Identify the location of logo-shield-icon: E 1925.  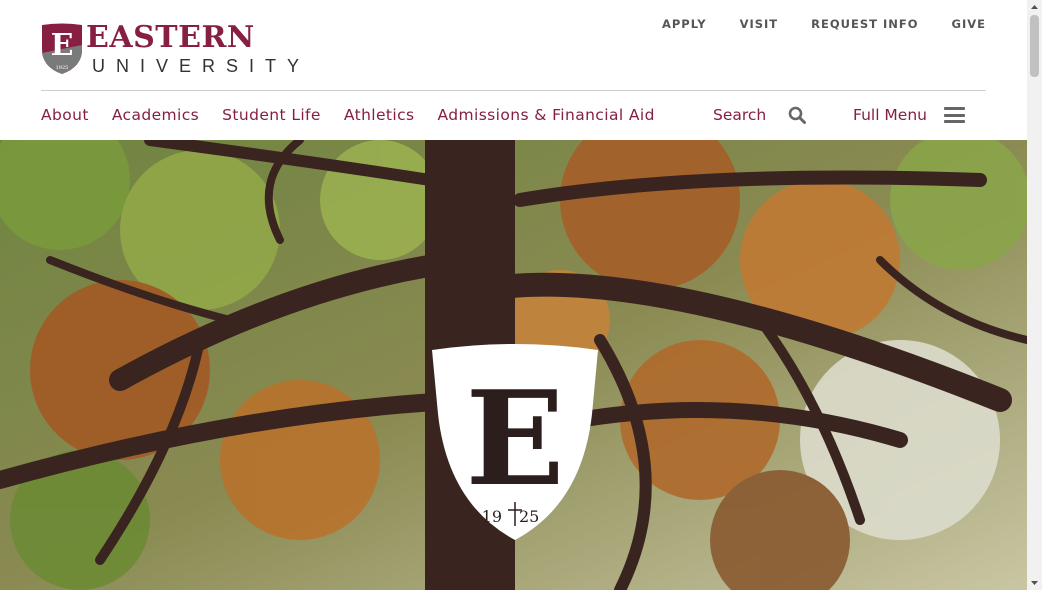
(62, 48).